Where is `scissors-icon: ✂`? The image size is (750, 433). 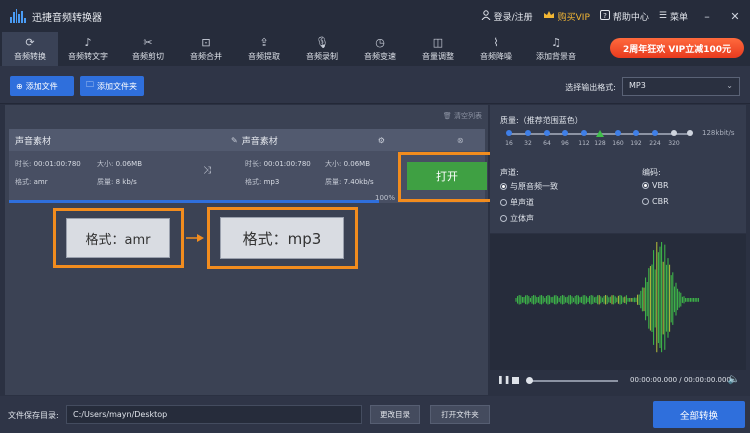 scissors-icon: ✂ is located at coordinates (148, 42).